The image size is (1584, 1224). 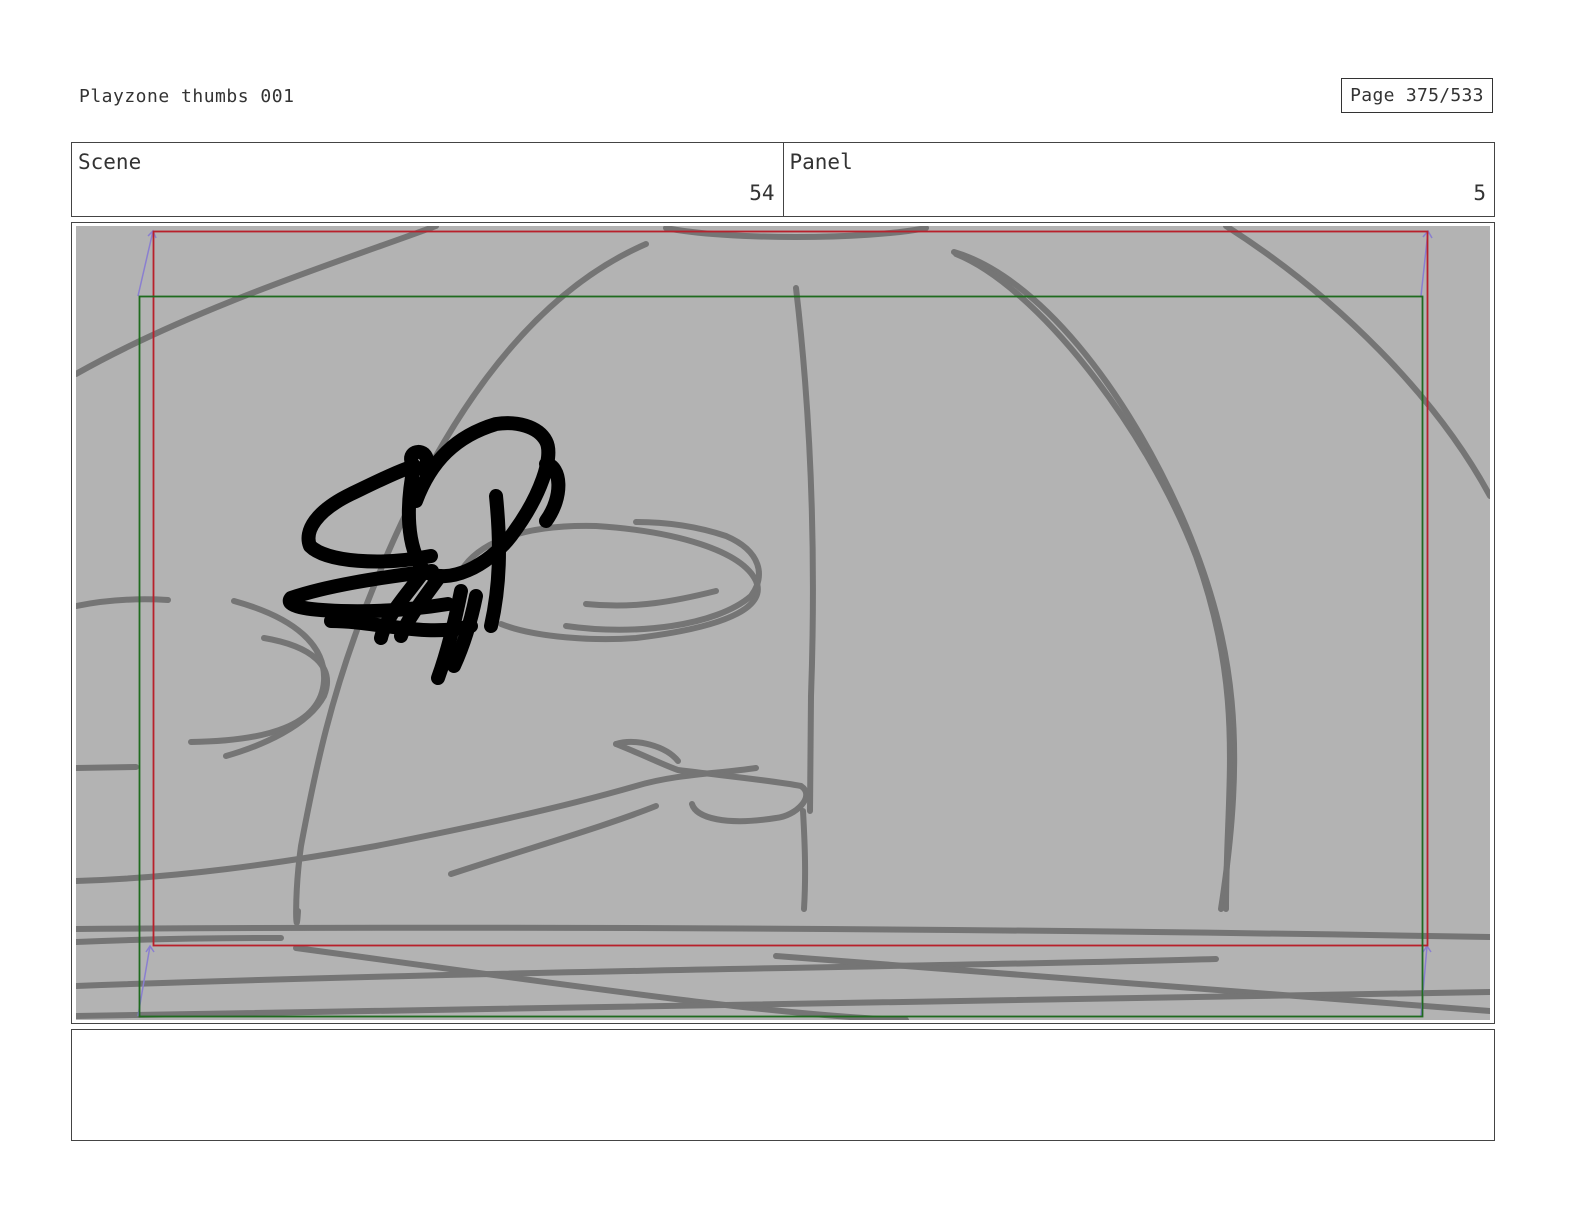 I want to click on document-title: Playzone thumbs 001, so click(x=187, y=96).